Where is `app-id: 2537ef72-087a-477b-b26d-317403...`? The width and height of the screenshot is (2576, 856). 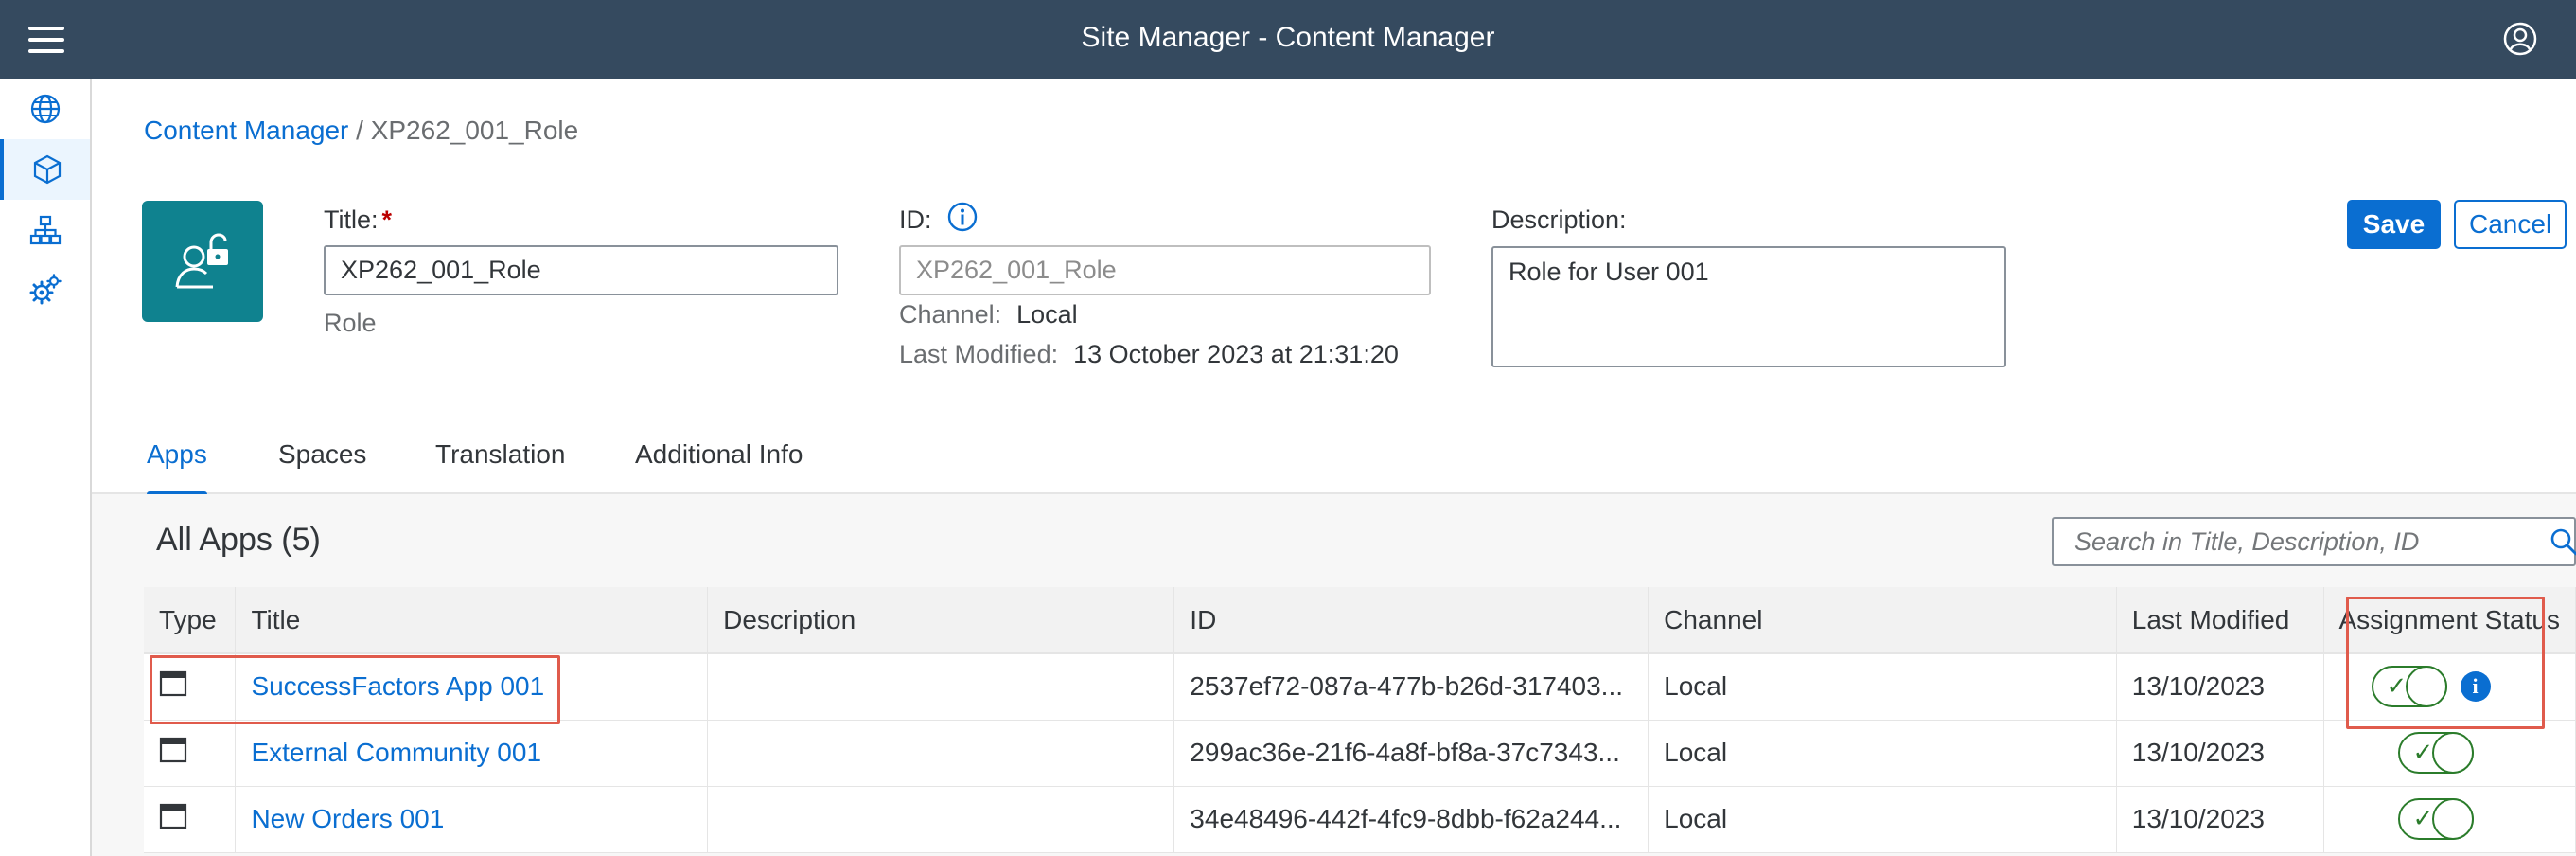
app-id: 2537ef72-087a-477b-b26d-317403... is located at coordinates (1411, 687).